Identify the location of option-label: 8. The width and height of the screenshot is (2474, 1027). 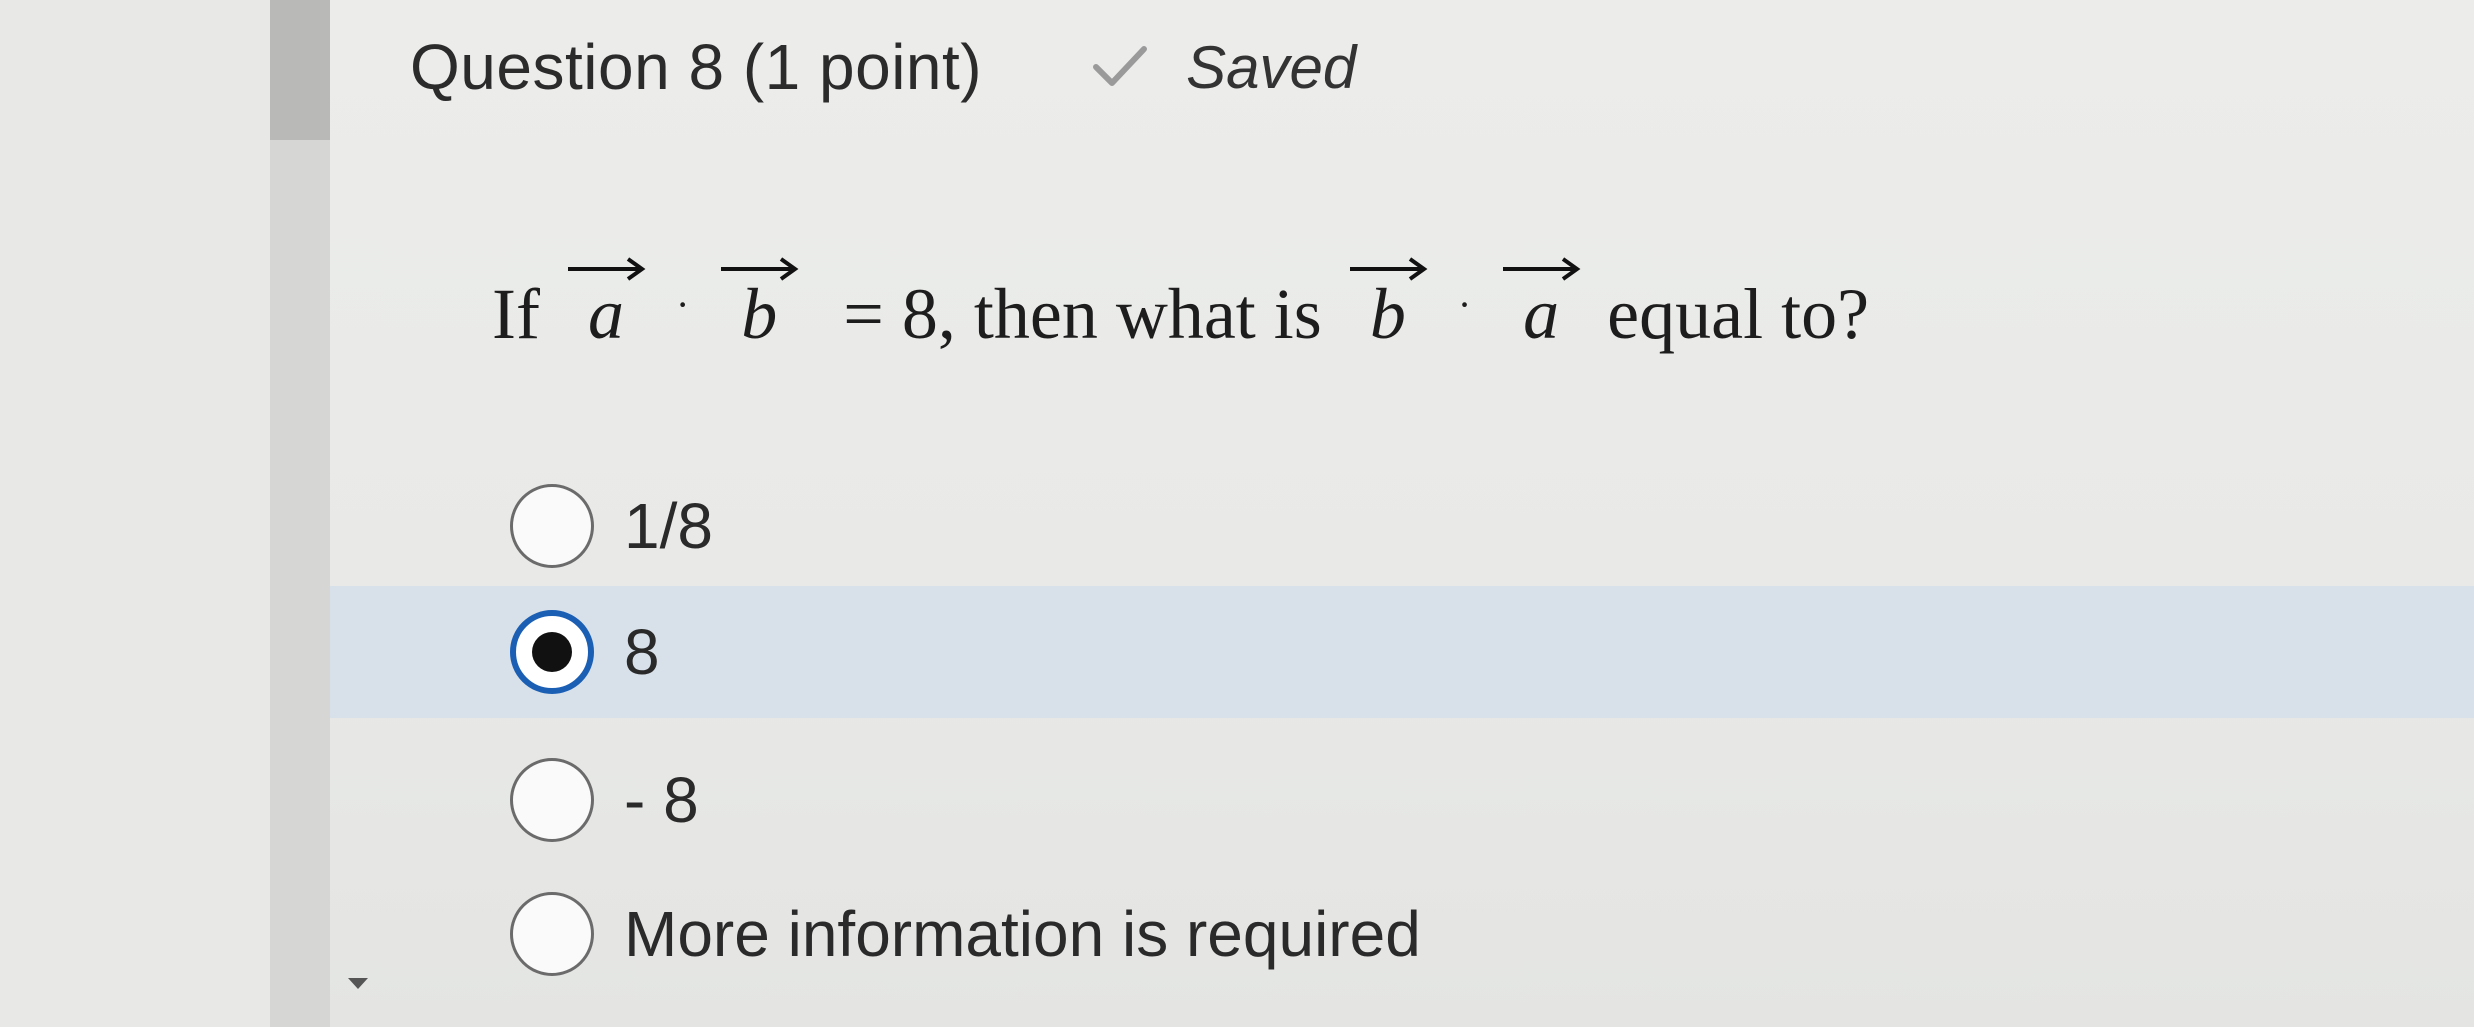
(642, 652).